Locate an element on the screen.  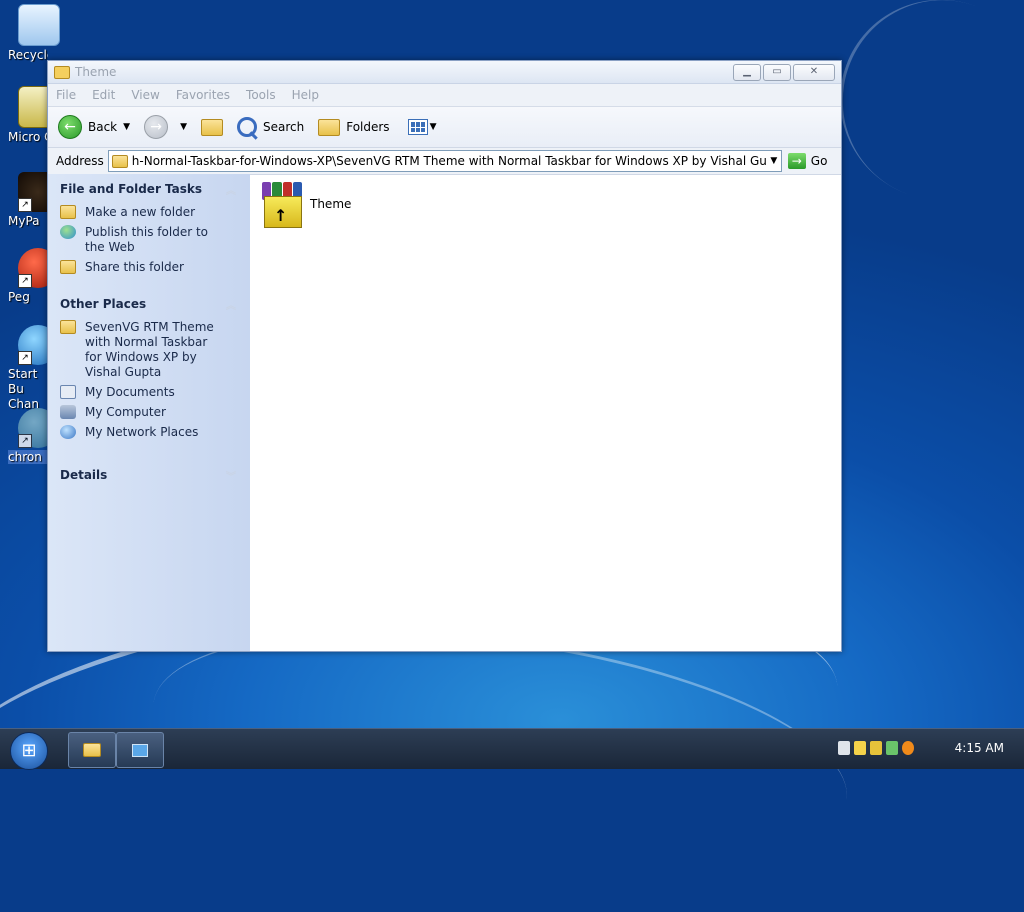
panel-header: File and Folder Tasks ︽ is located at coordinates (155, 189).